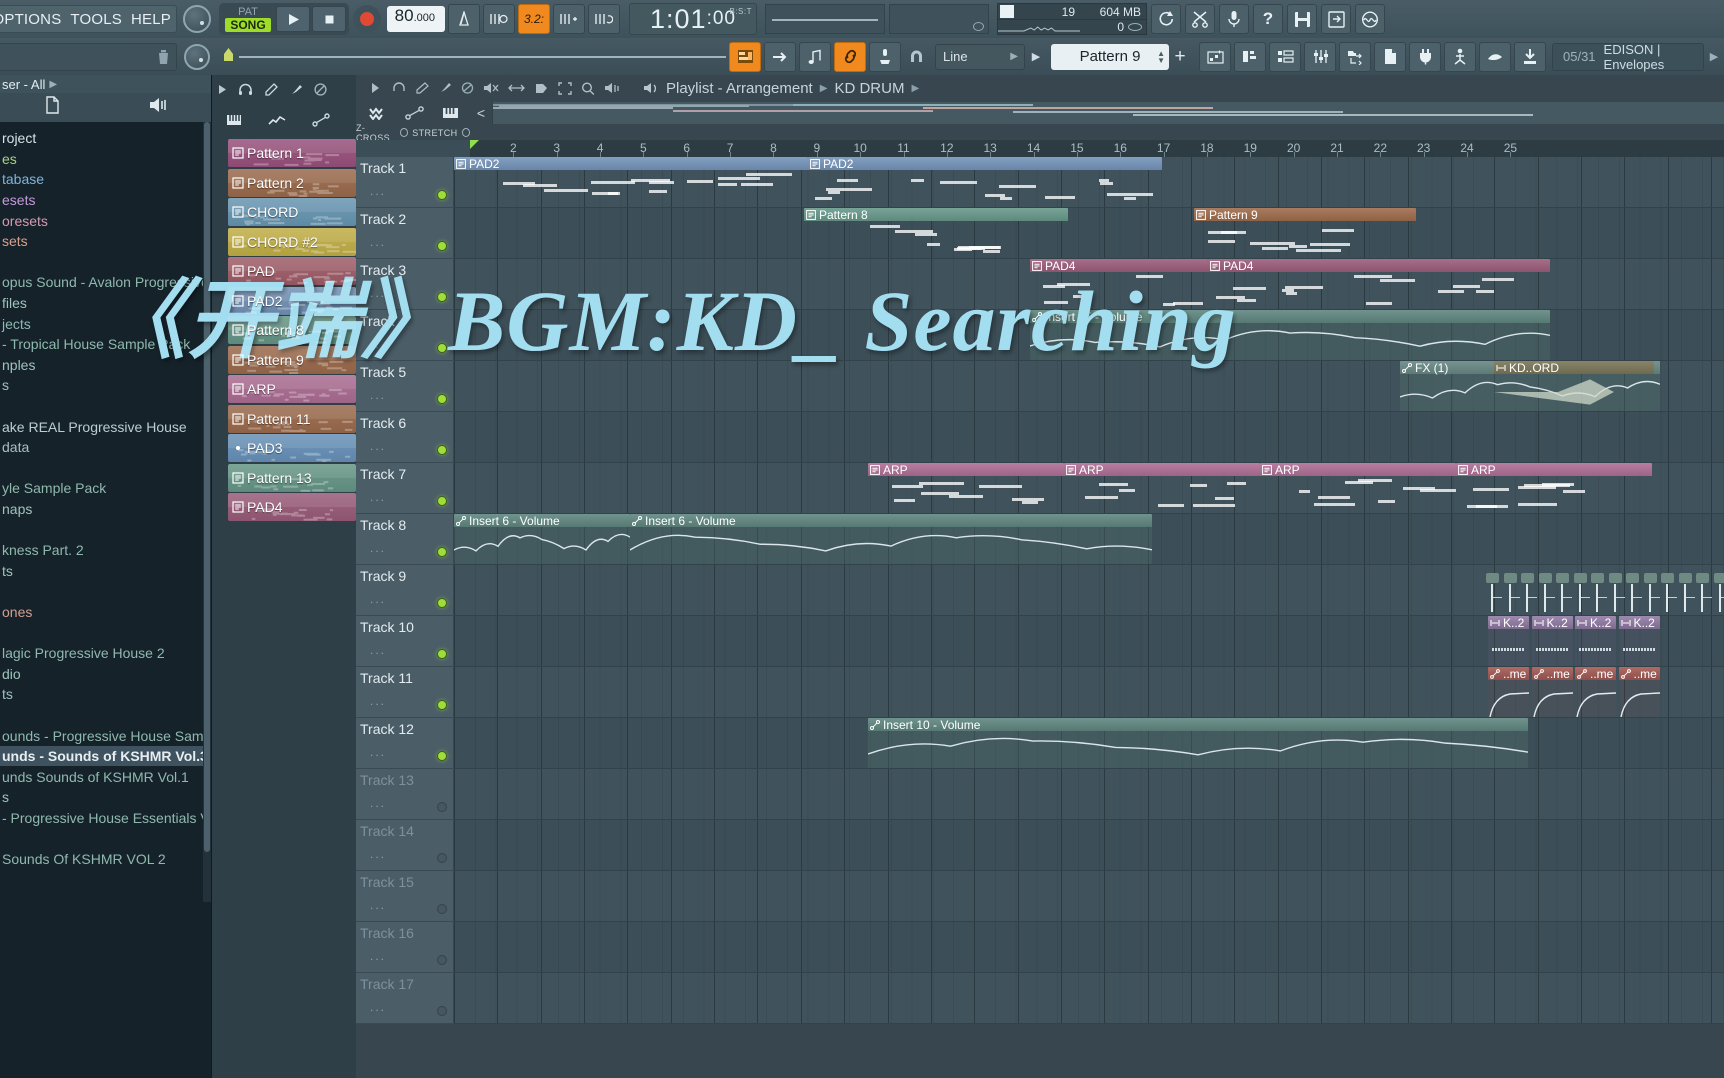  I want to click on line-icon, so click(321, 120).